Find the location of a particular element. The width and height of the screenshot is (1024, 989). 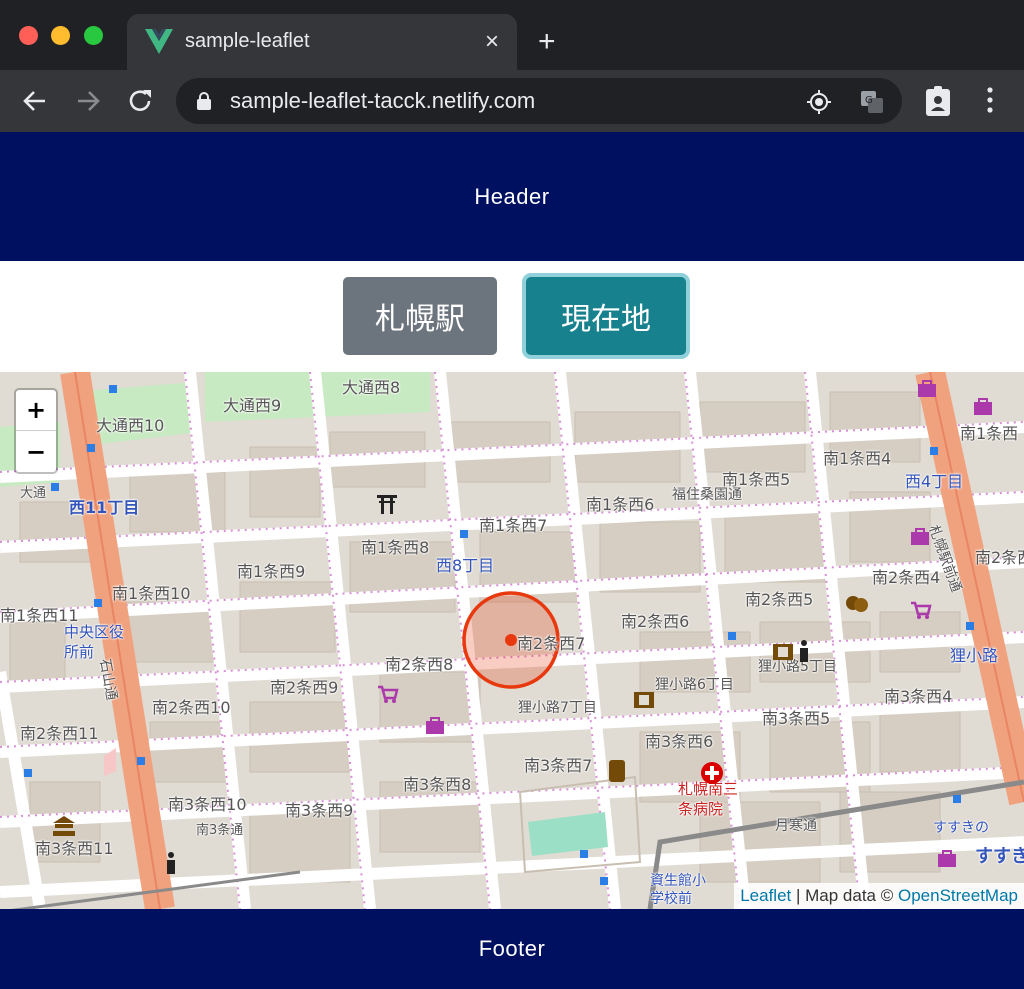

page-footer: Footer is located at coordinates (512, 949).